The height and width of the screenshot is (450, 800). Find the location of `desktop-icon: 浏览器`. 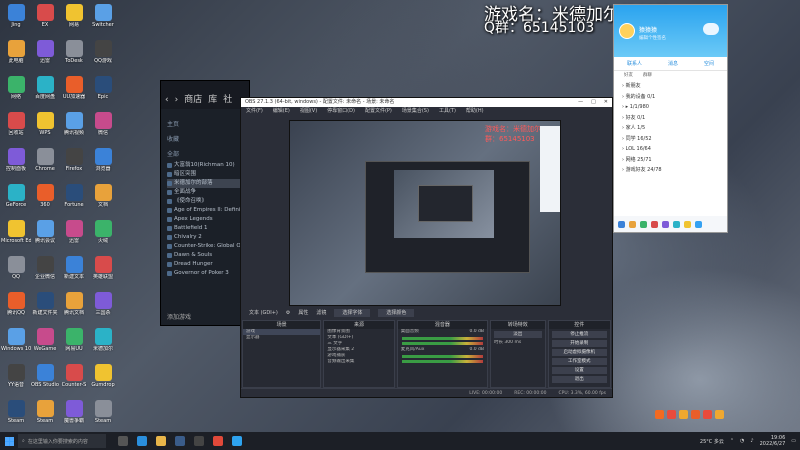

desktop-icon: 浏览器 is located at coordinates (103, 163).